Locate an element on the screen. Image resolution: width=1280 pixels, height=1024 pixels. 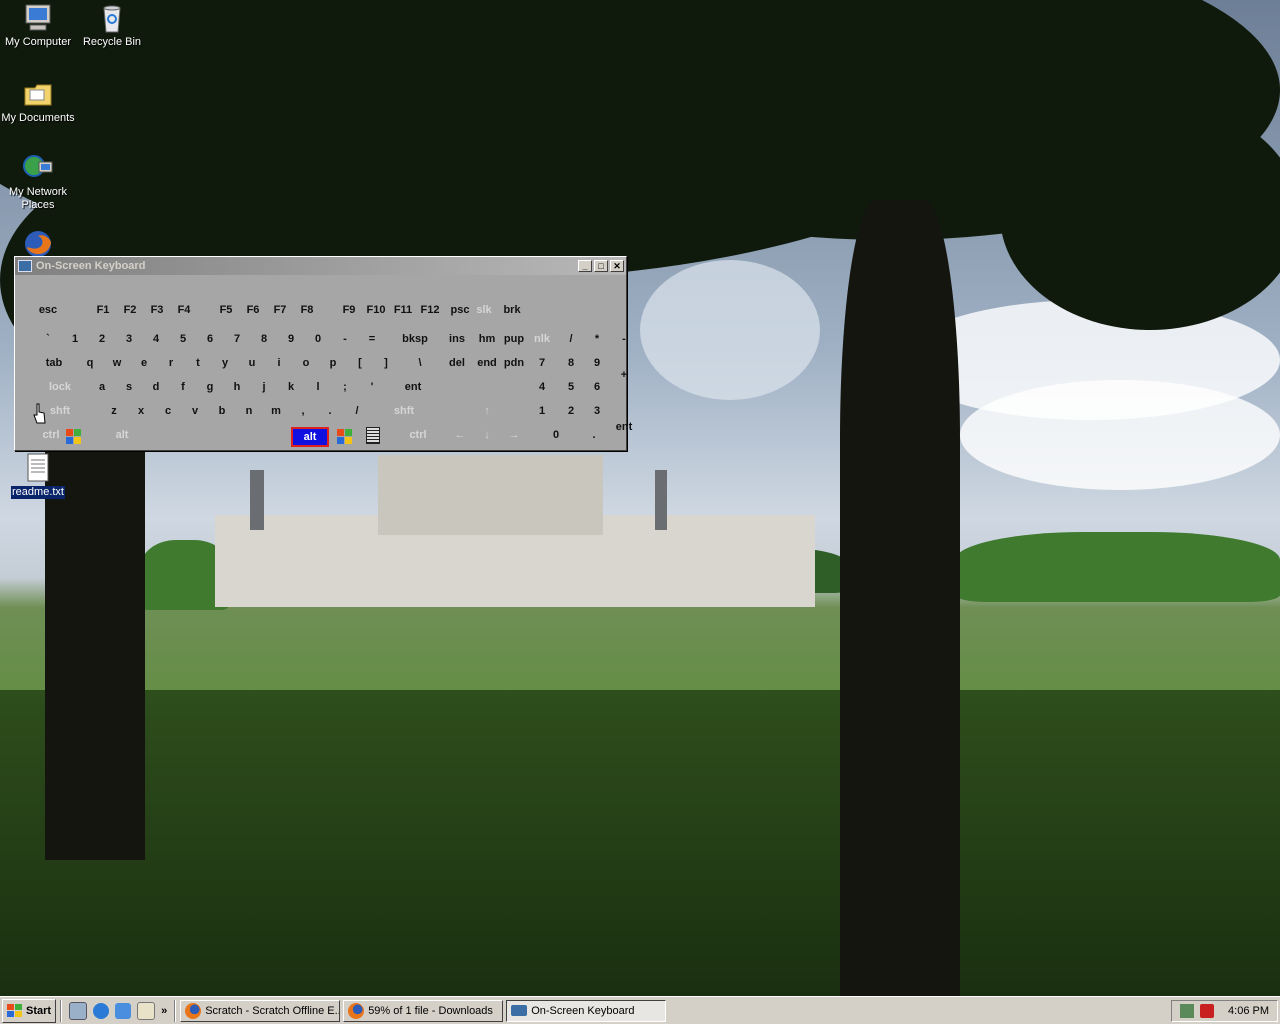
key-fn-4: F4 is located at coordinates (184, 310).